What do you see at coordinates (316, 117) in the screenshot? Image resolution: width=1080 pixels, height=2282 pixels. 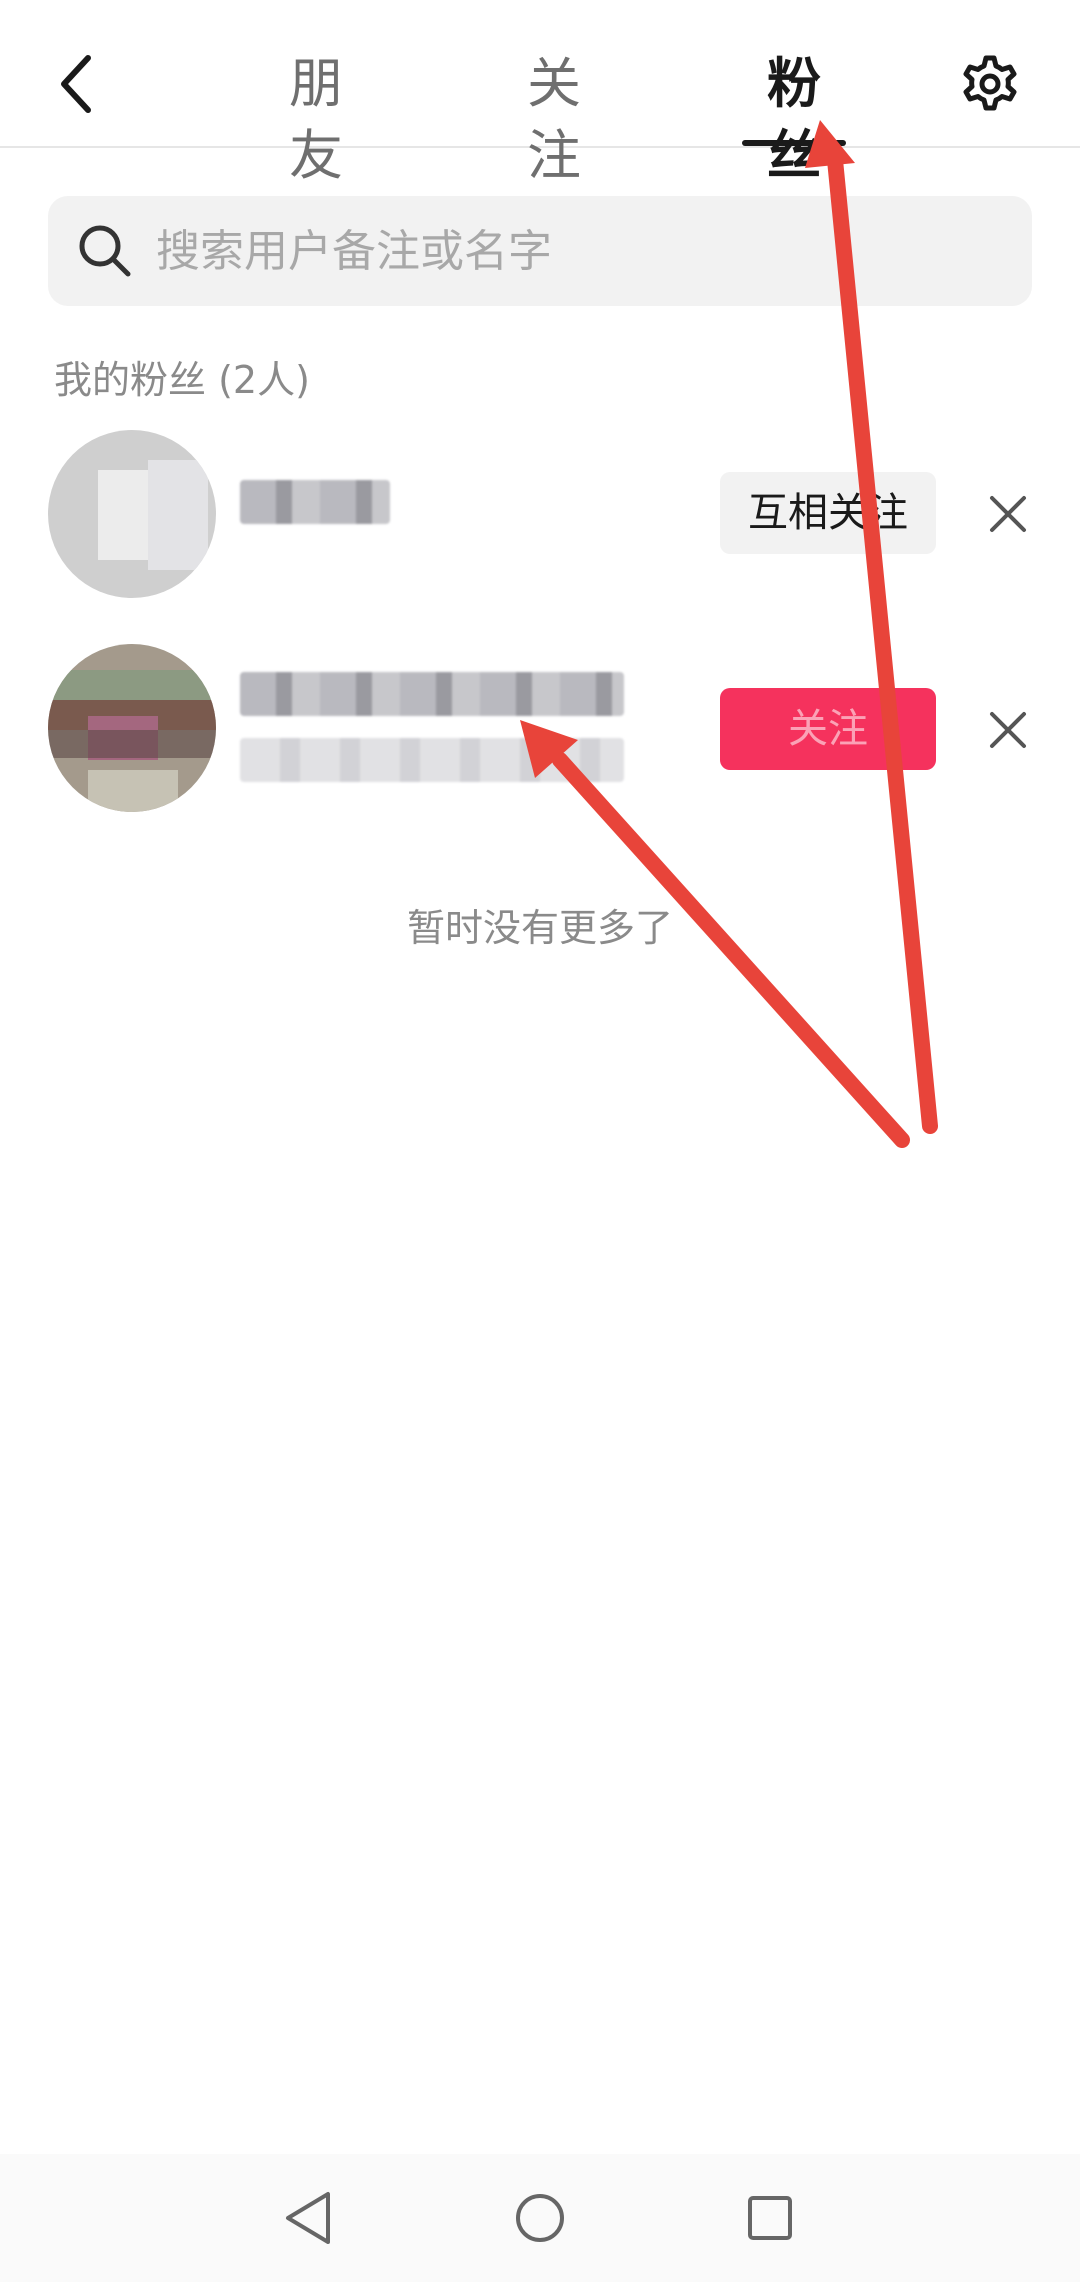 I see `tab-friends: 朋友` at bounding box center [316, 117].